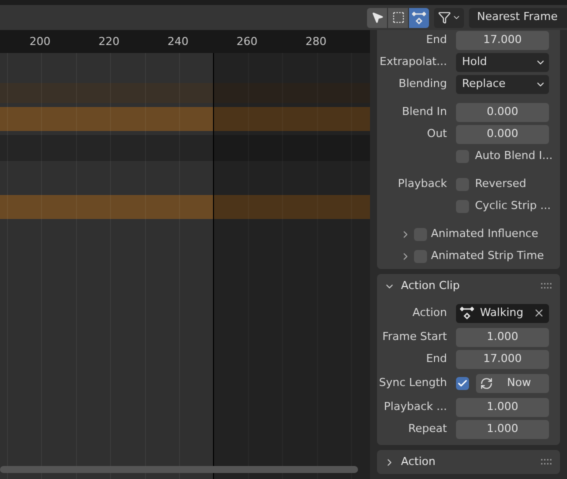  What do you see at coordinates (427, 428) in the screenshot?
I see `property-label: Repeat` at bounding box center [427, 428].